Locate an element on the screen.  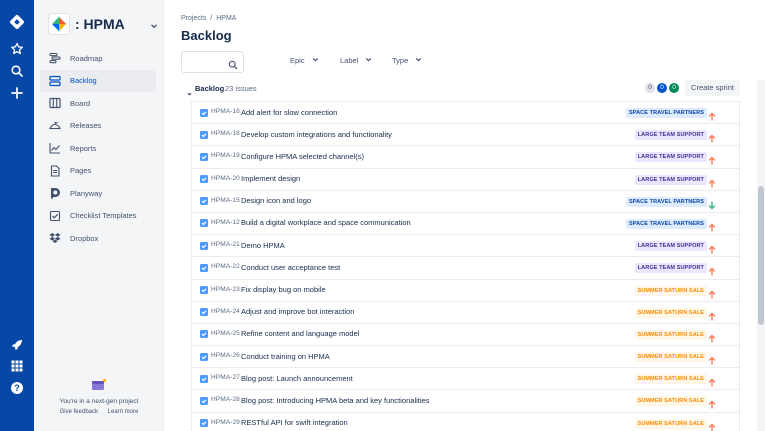
type-filter: Type is located at coordinates (407, 60).